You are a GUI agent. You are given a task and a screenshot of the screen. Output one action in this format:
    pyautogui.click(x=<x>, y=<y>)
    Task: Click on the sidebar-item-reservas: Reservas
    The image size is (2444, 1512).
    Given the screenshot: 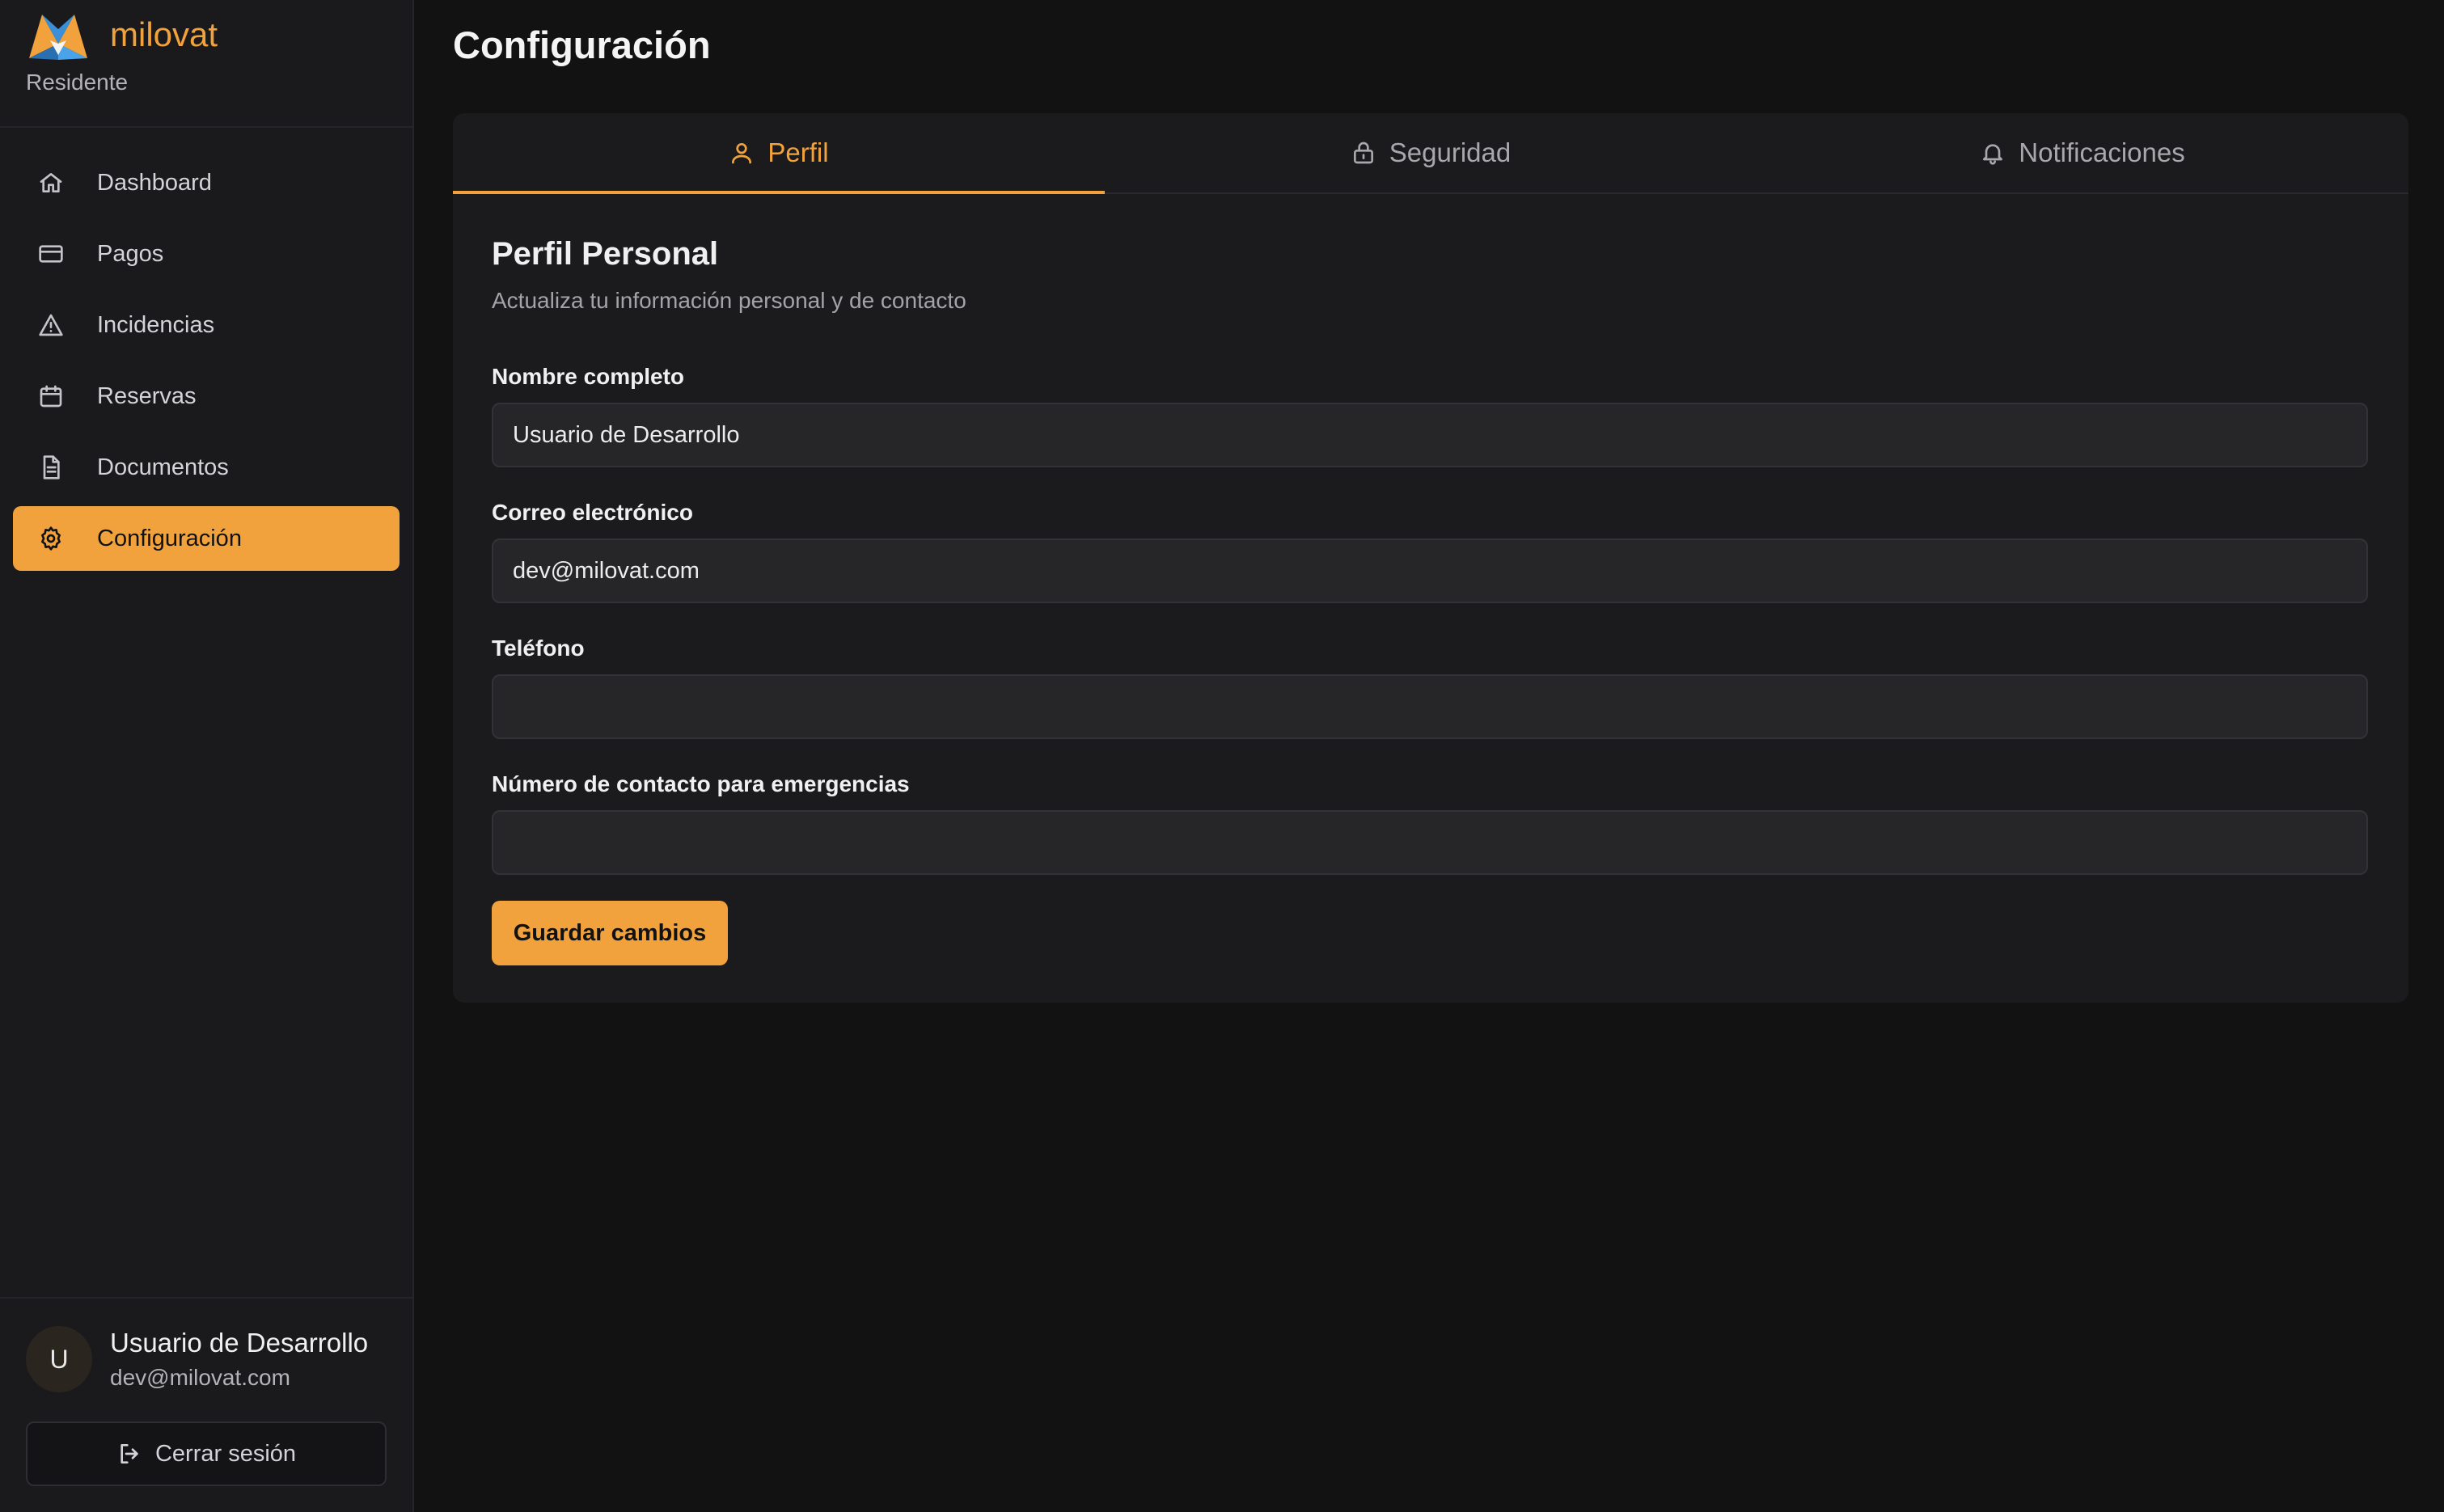 What is the action you would take?
    pyautogui.click(x=206, y=396)
    